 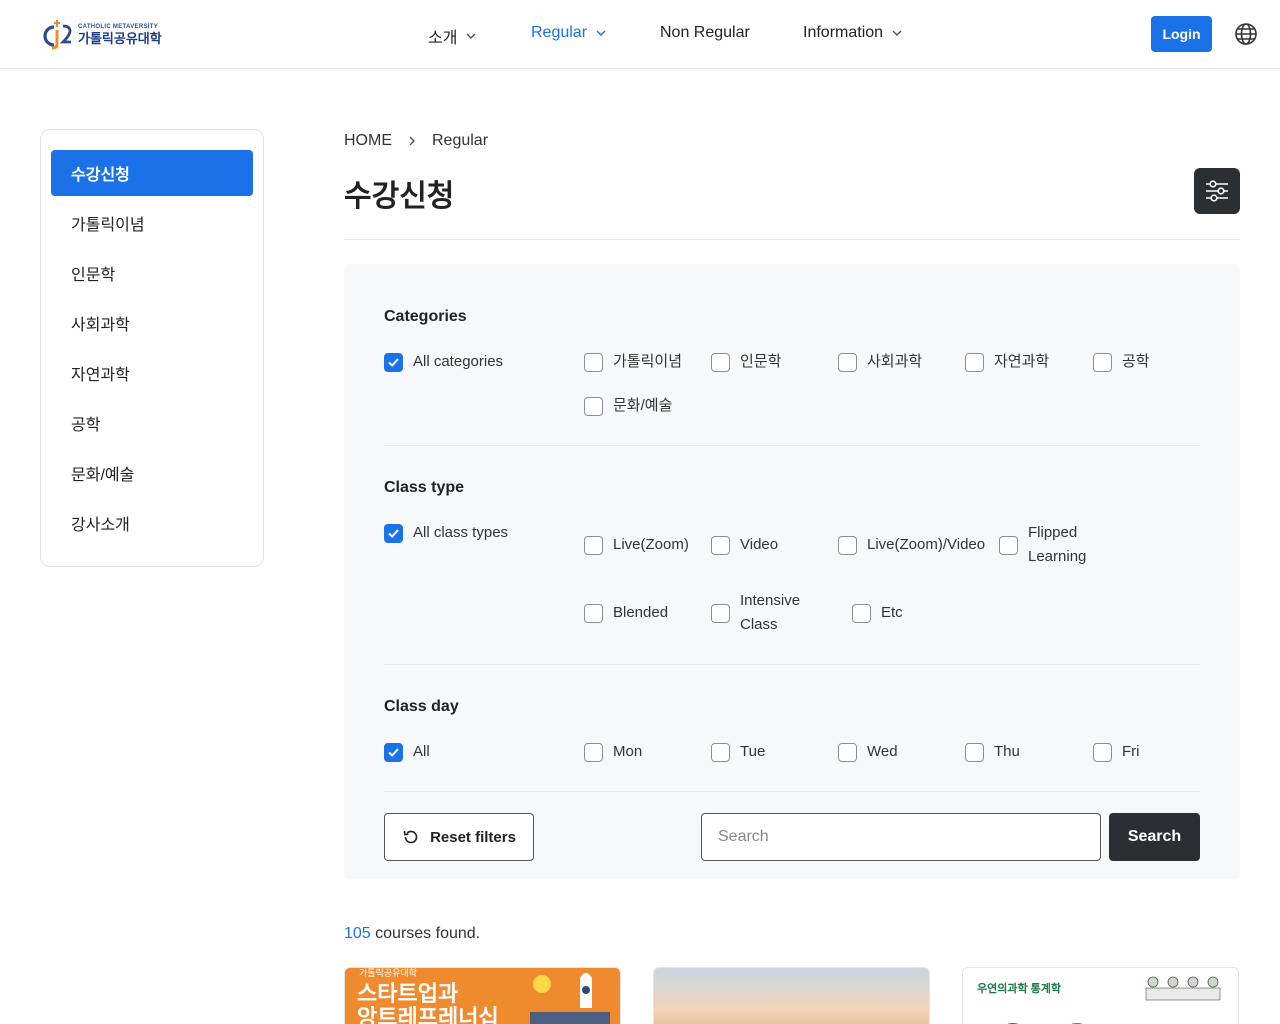 I want to click on checkbox-flipped-learning: Flipped Learning, so click(x=1048, y=545).